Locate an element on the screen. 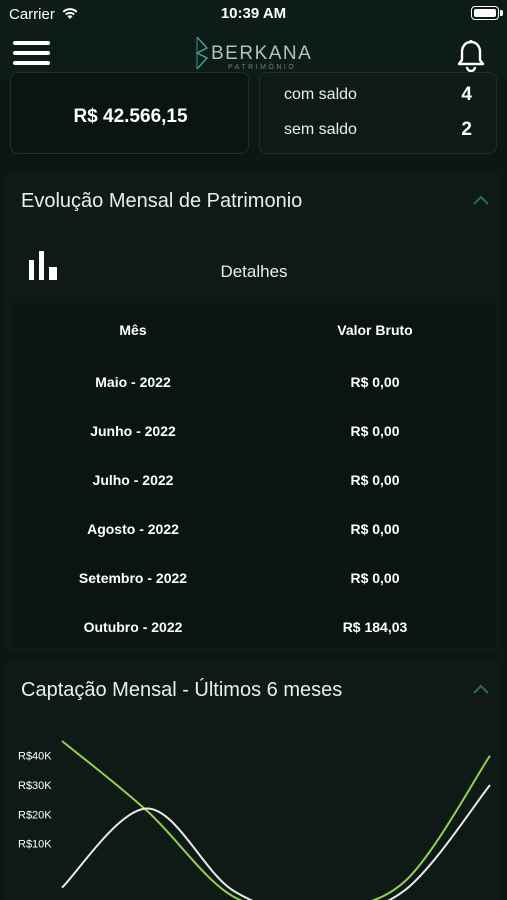 This screenshot has width=507, height=900. evolution-title: Evolução Mensal de Patrimonio is located at coordinates (162, 201).